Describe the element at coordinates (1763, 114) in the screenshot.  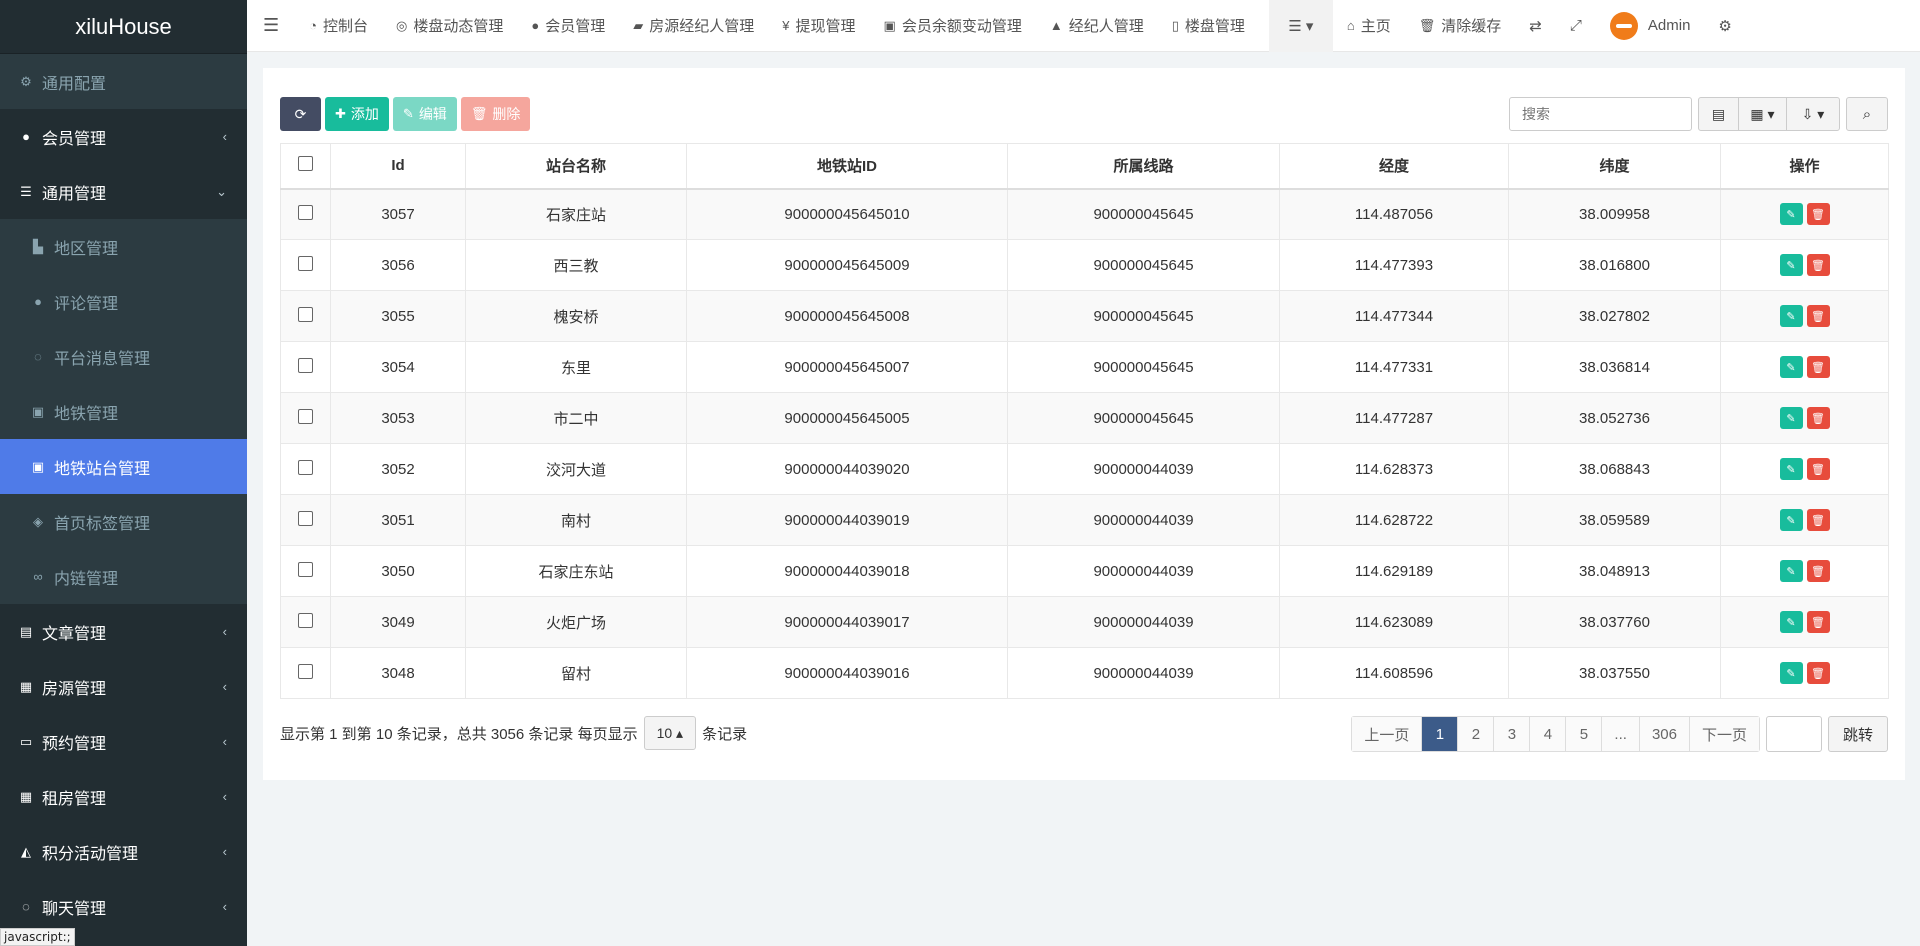
I see `columns-dropdown-icon: ▦ ▾` at that location.